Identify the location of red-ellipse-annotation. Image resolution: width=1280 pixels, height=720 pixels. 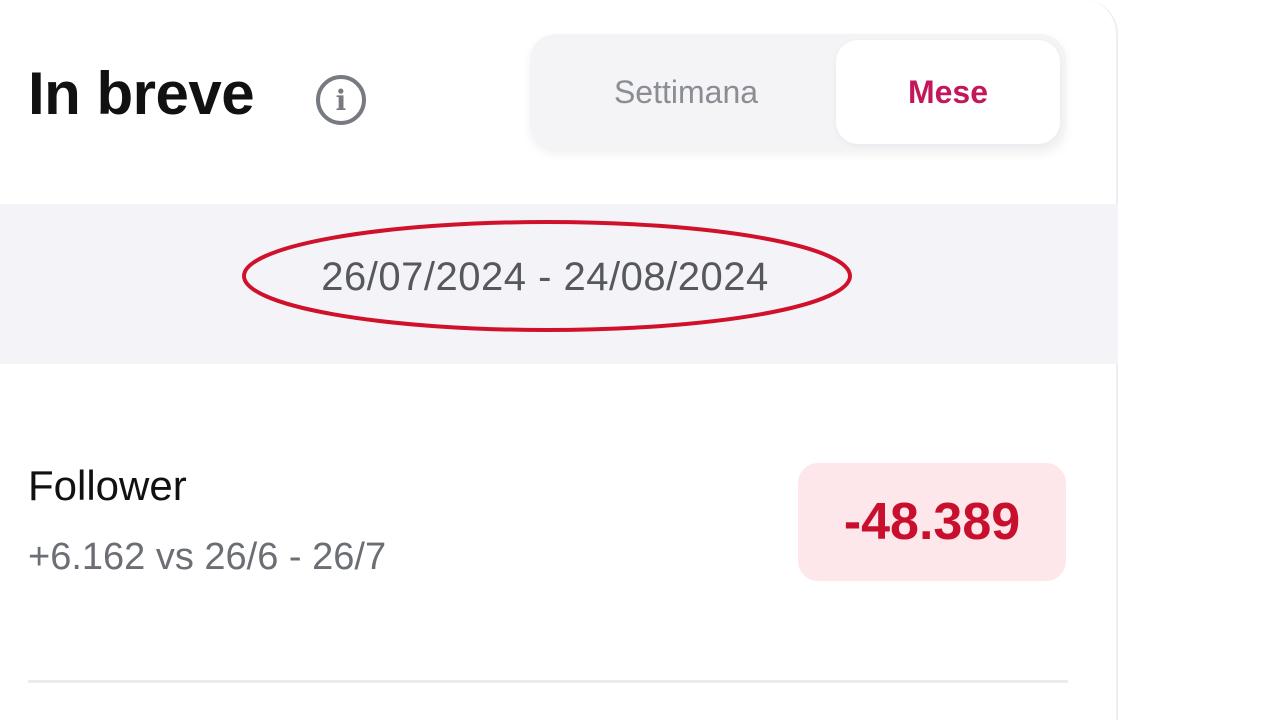
(547, 276).